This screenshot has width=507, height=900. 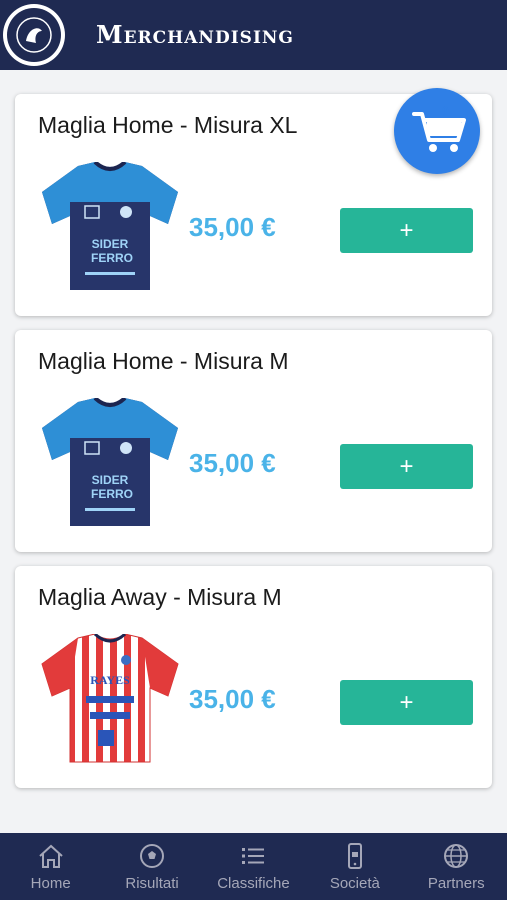 I want to click on soccer-ball-icon, so click(x=152, y=856).